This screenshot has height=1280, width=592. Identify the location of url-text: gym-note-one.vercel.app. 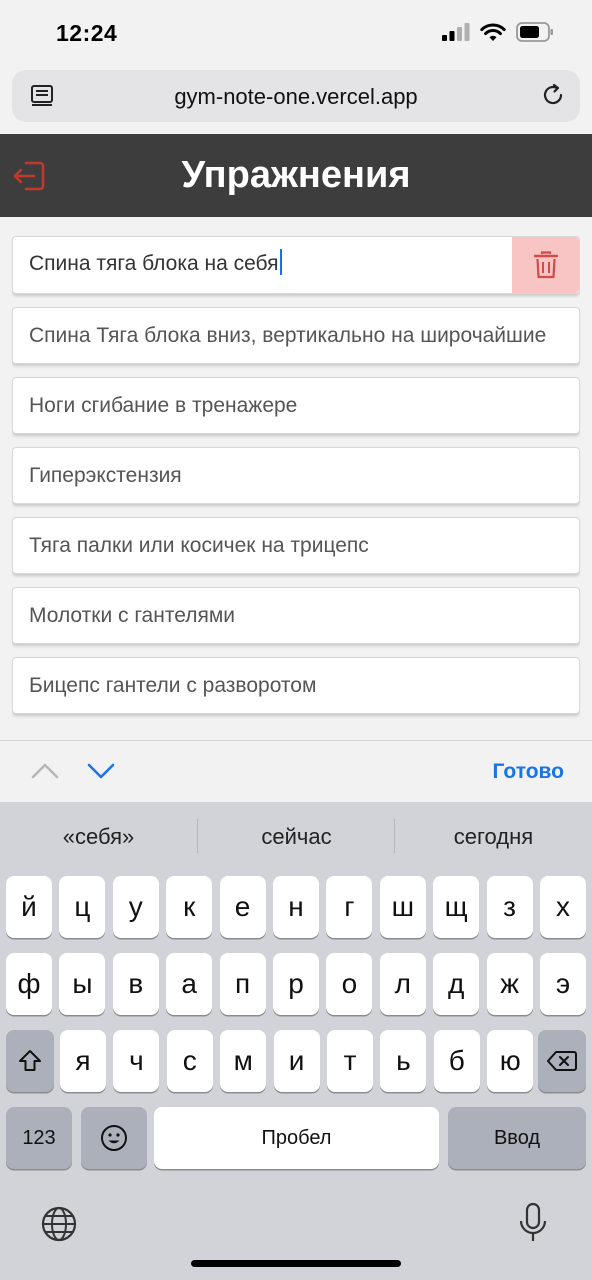
(296, 97).